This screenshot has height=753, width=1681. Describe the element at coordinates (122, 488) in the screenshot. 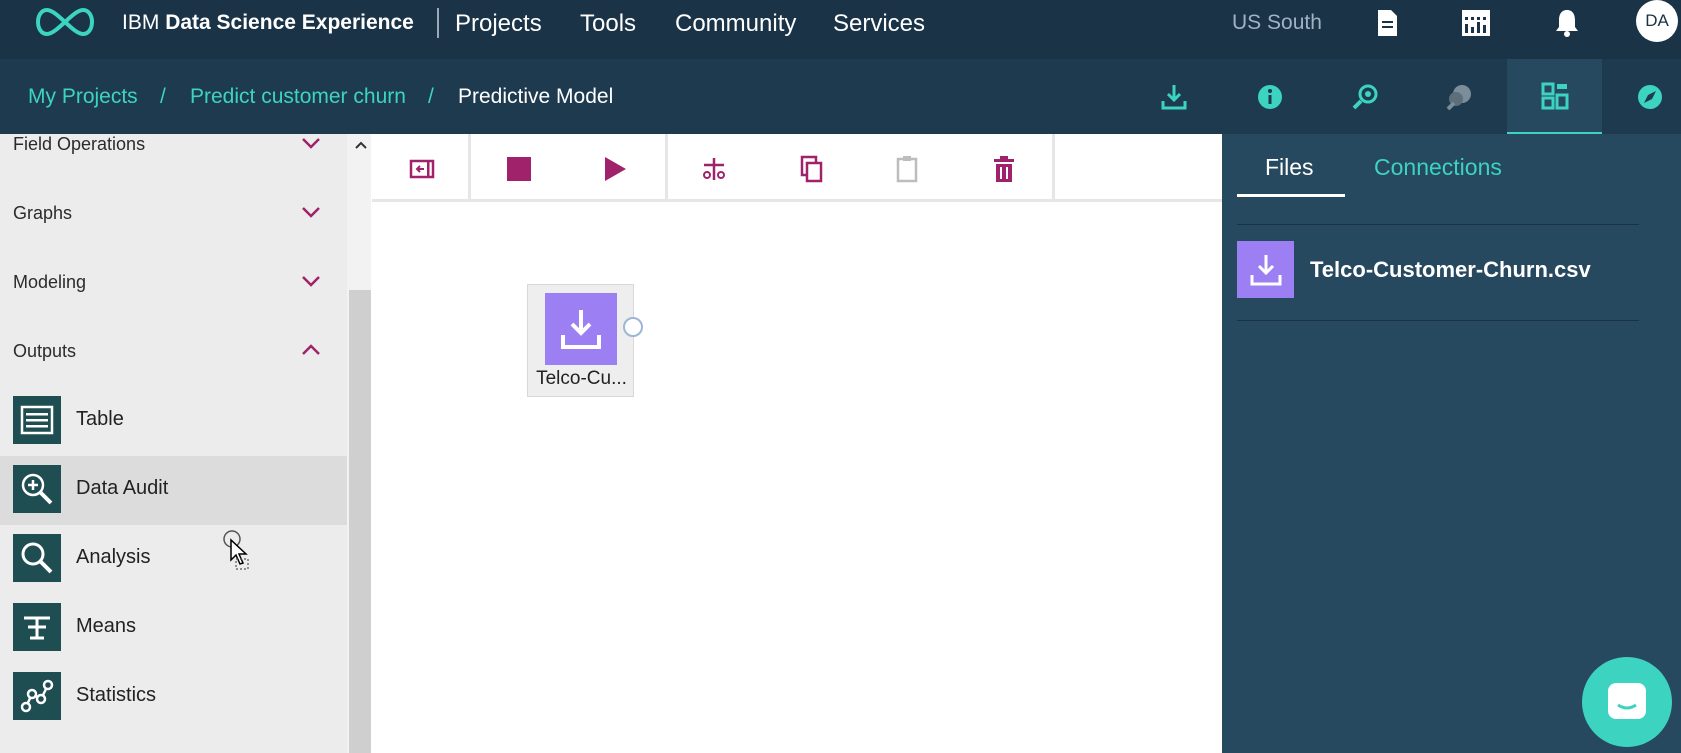

I see `palette-node-label: Data Audit` at that location.